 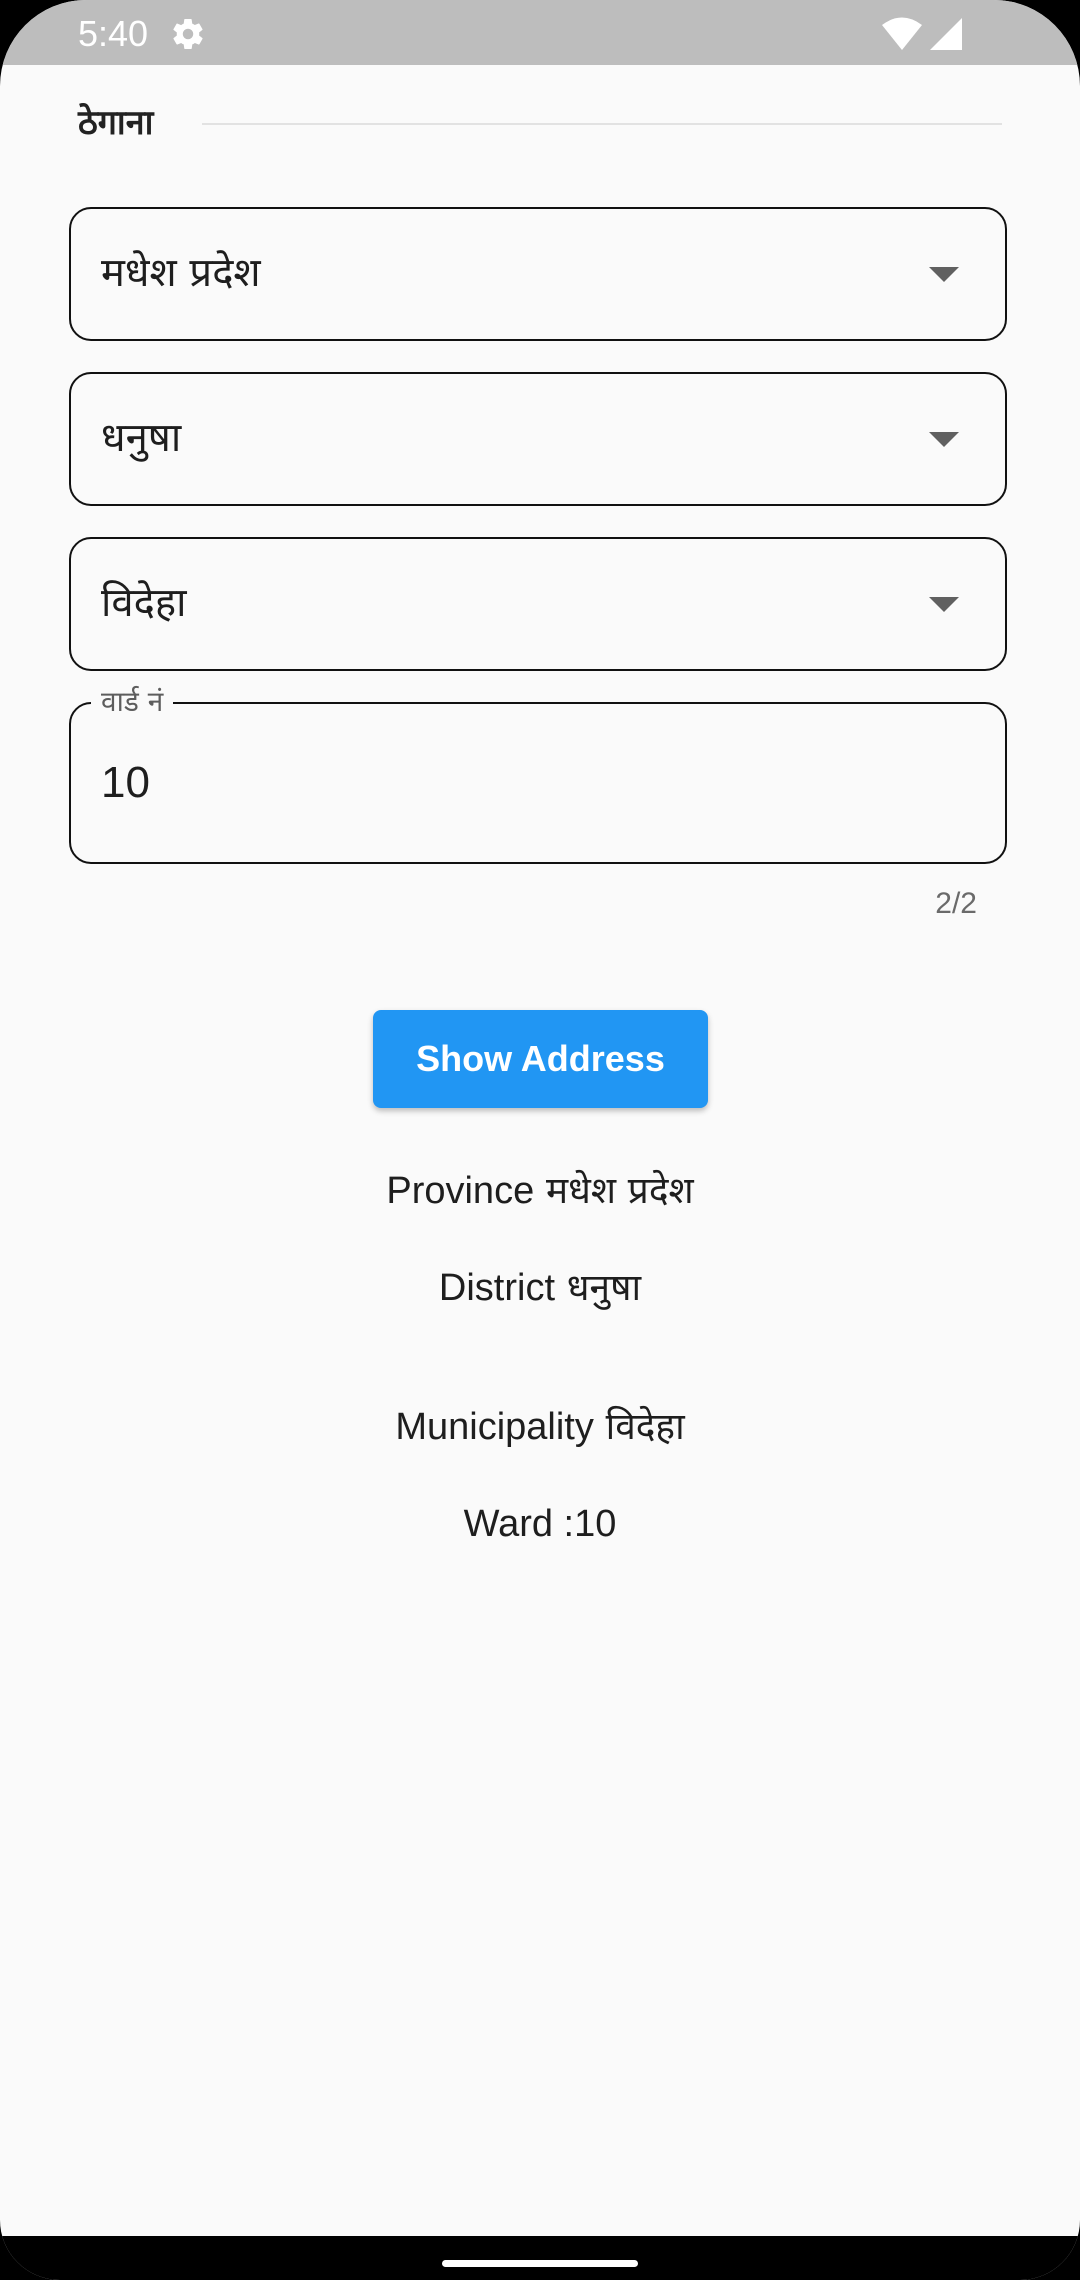 What do you see at coordinates (602, 124) in the screenshot?
I see `section-divider` at bounding box center [602, 124].